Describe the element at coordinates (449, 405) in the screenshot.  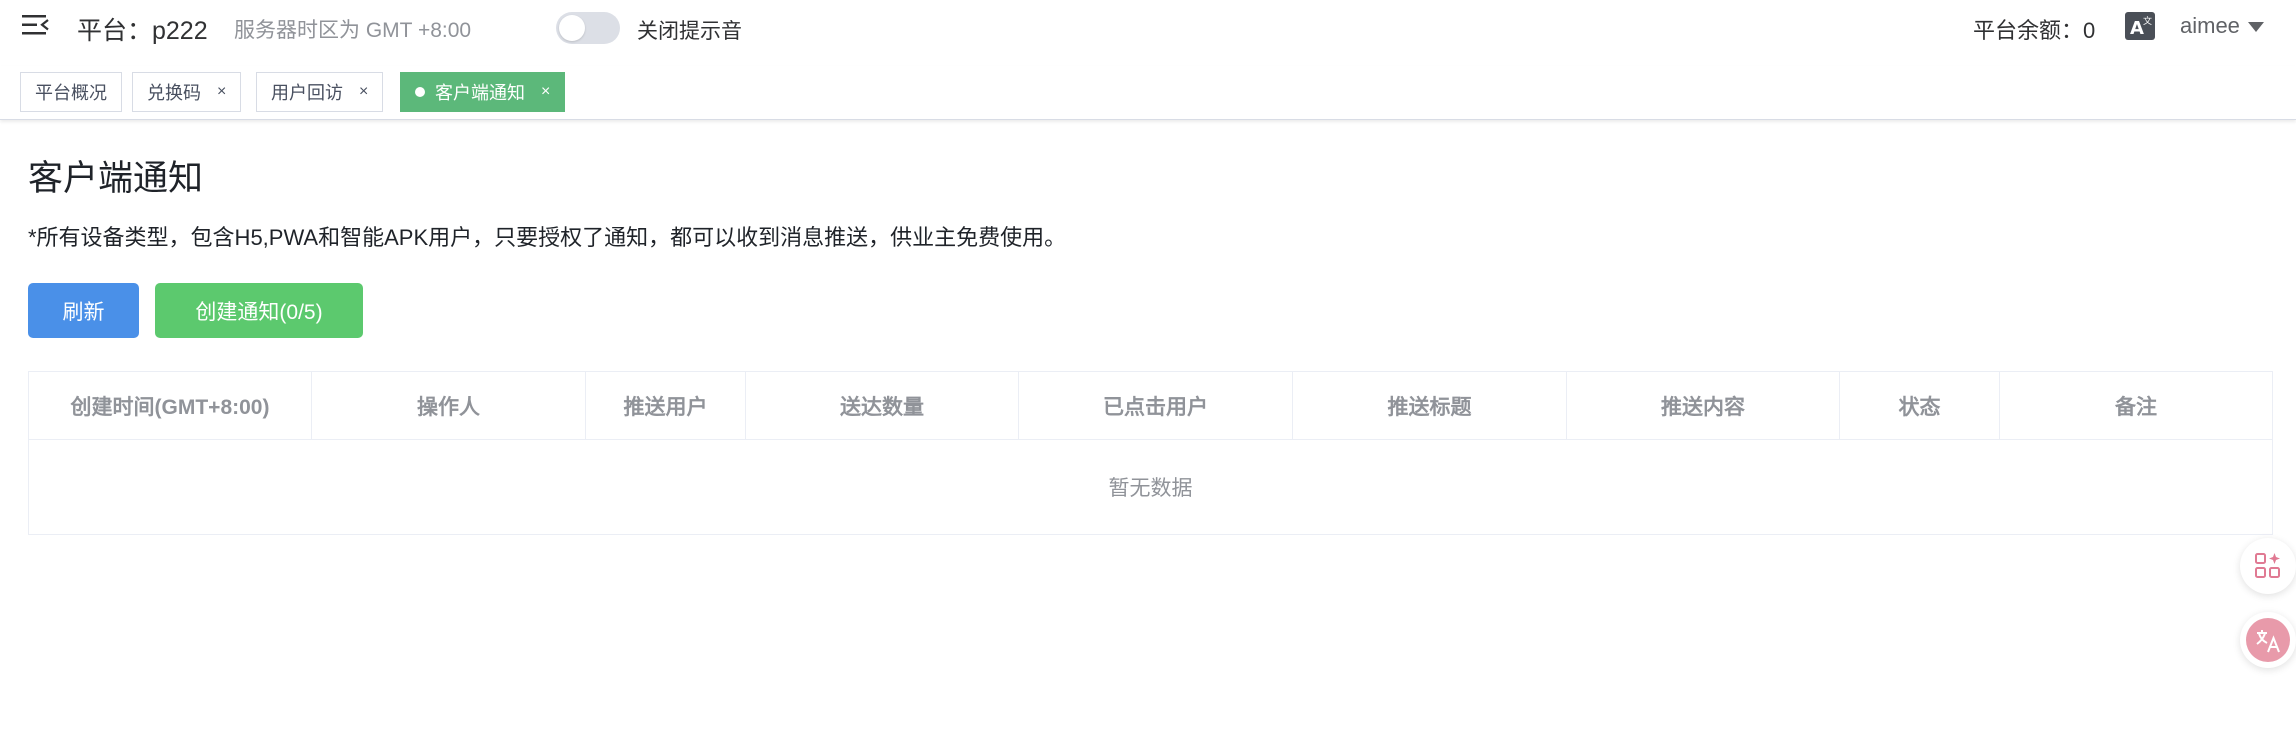
I see `column-header-operator: 操作人` at that location.